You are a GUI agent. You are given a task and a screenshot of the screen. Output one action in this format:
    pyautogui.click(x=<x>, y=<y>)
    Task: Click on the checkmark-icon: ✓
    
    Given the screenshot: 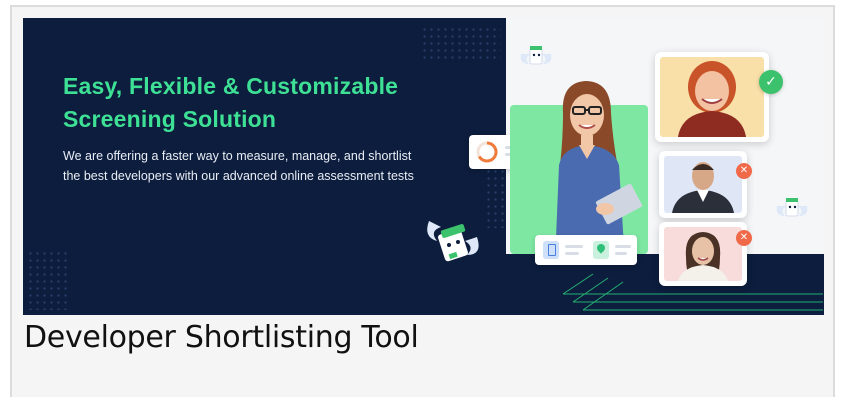 What is the action you would take?
    pyautogui.click(x=771, y=82)
    